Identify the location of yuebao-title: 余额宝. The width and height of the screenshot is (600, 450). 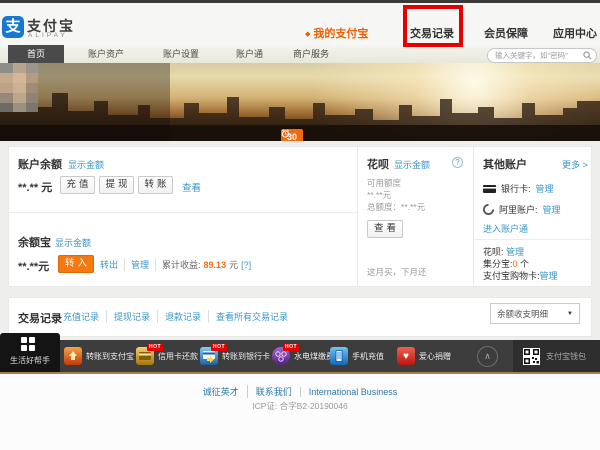
(34, 243).